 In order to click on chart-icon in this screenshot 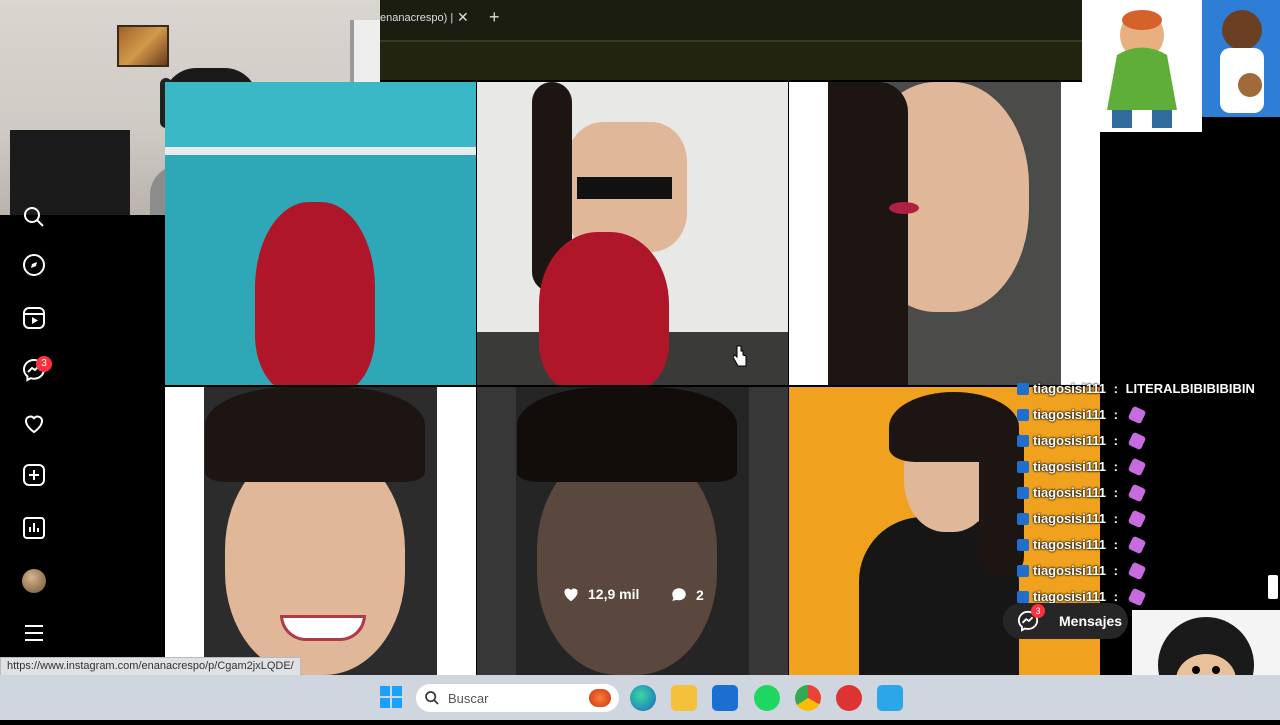, I will do `click(34, 528)`.